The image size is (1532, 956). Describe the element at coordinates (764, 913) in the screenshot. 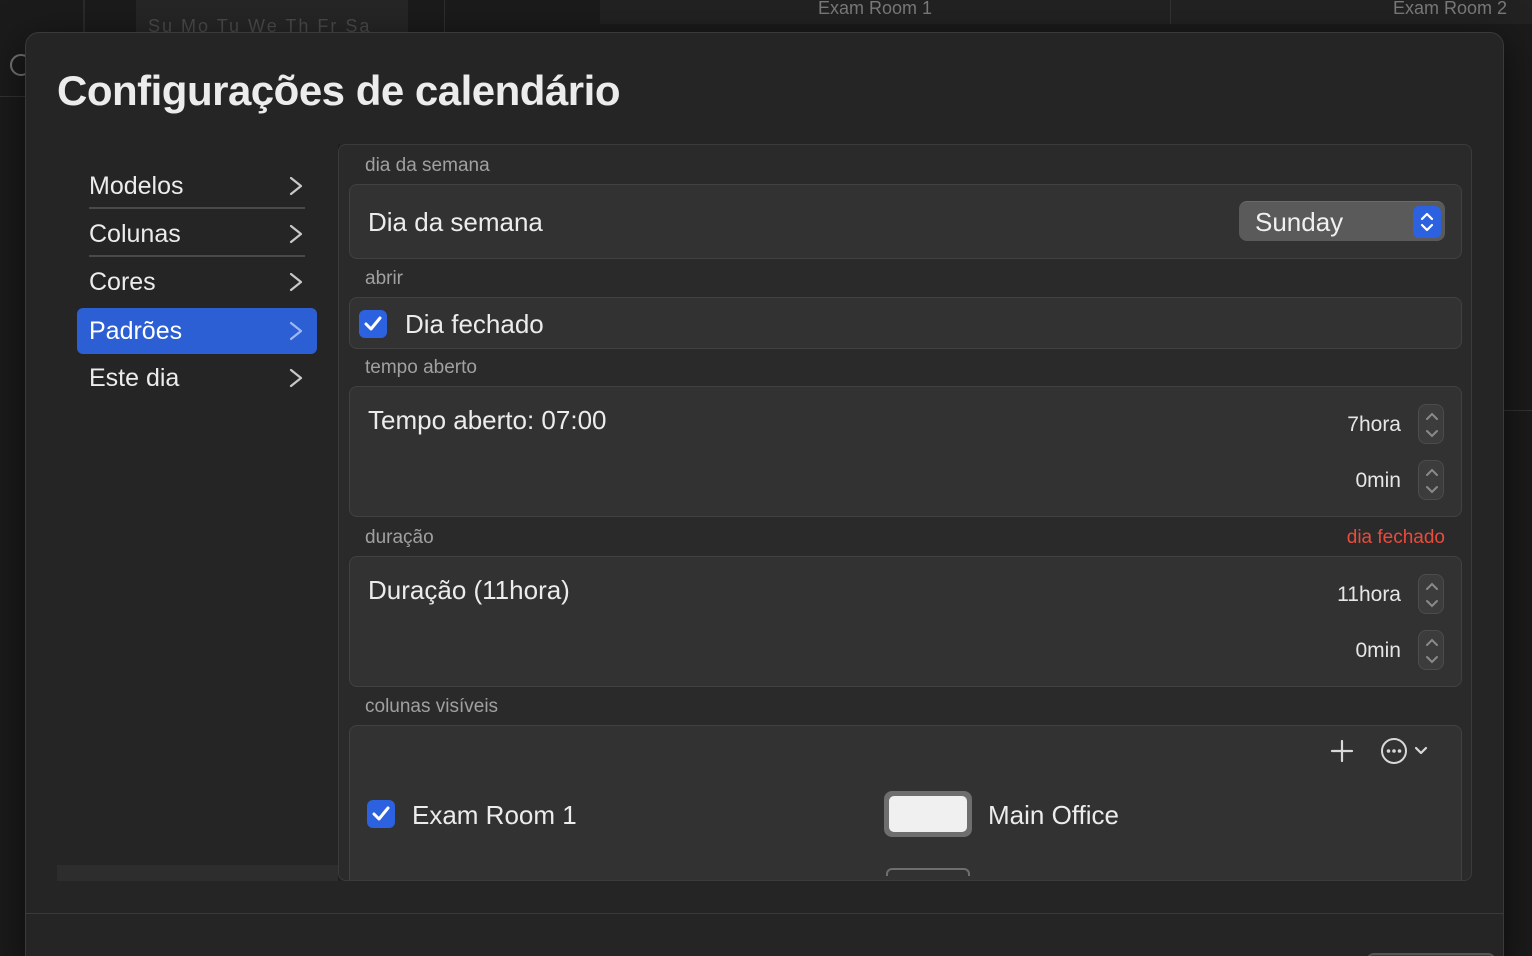

I see `dialog-footer-divider` at that location.